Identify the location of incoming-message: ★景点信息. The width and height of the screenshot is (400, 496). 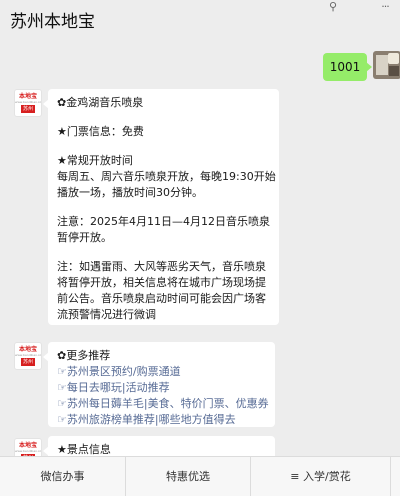
(159, 446).